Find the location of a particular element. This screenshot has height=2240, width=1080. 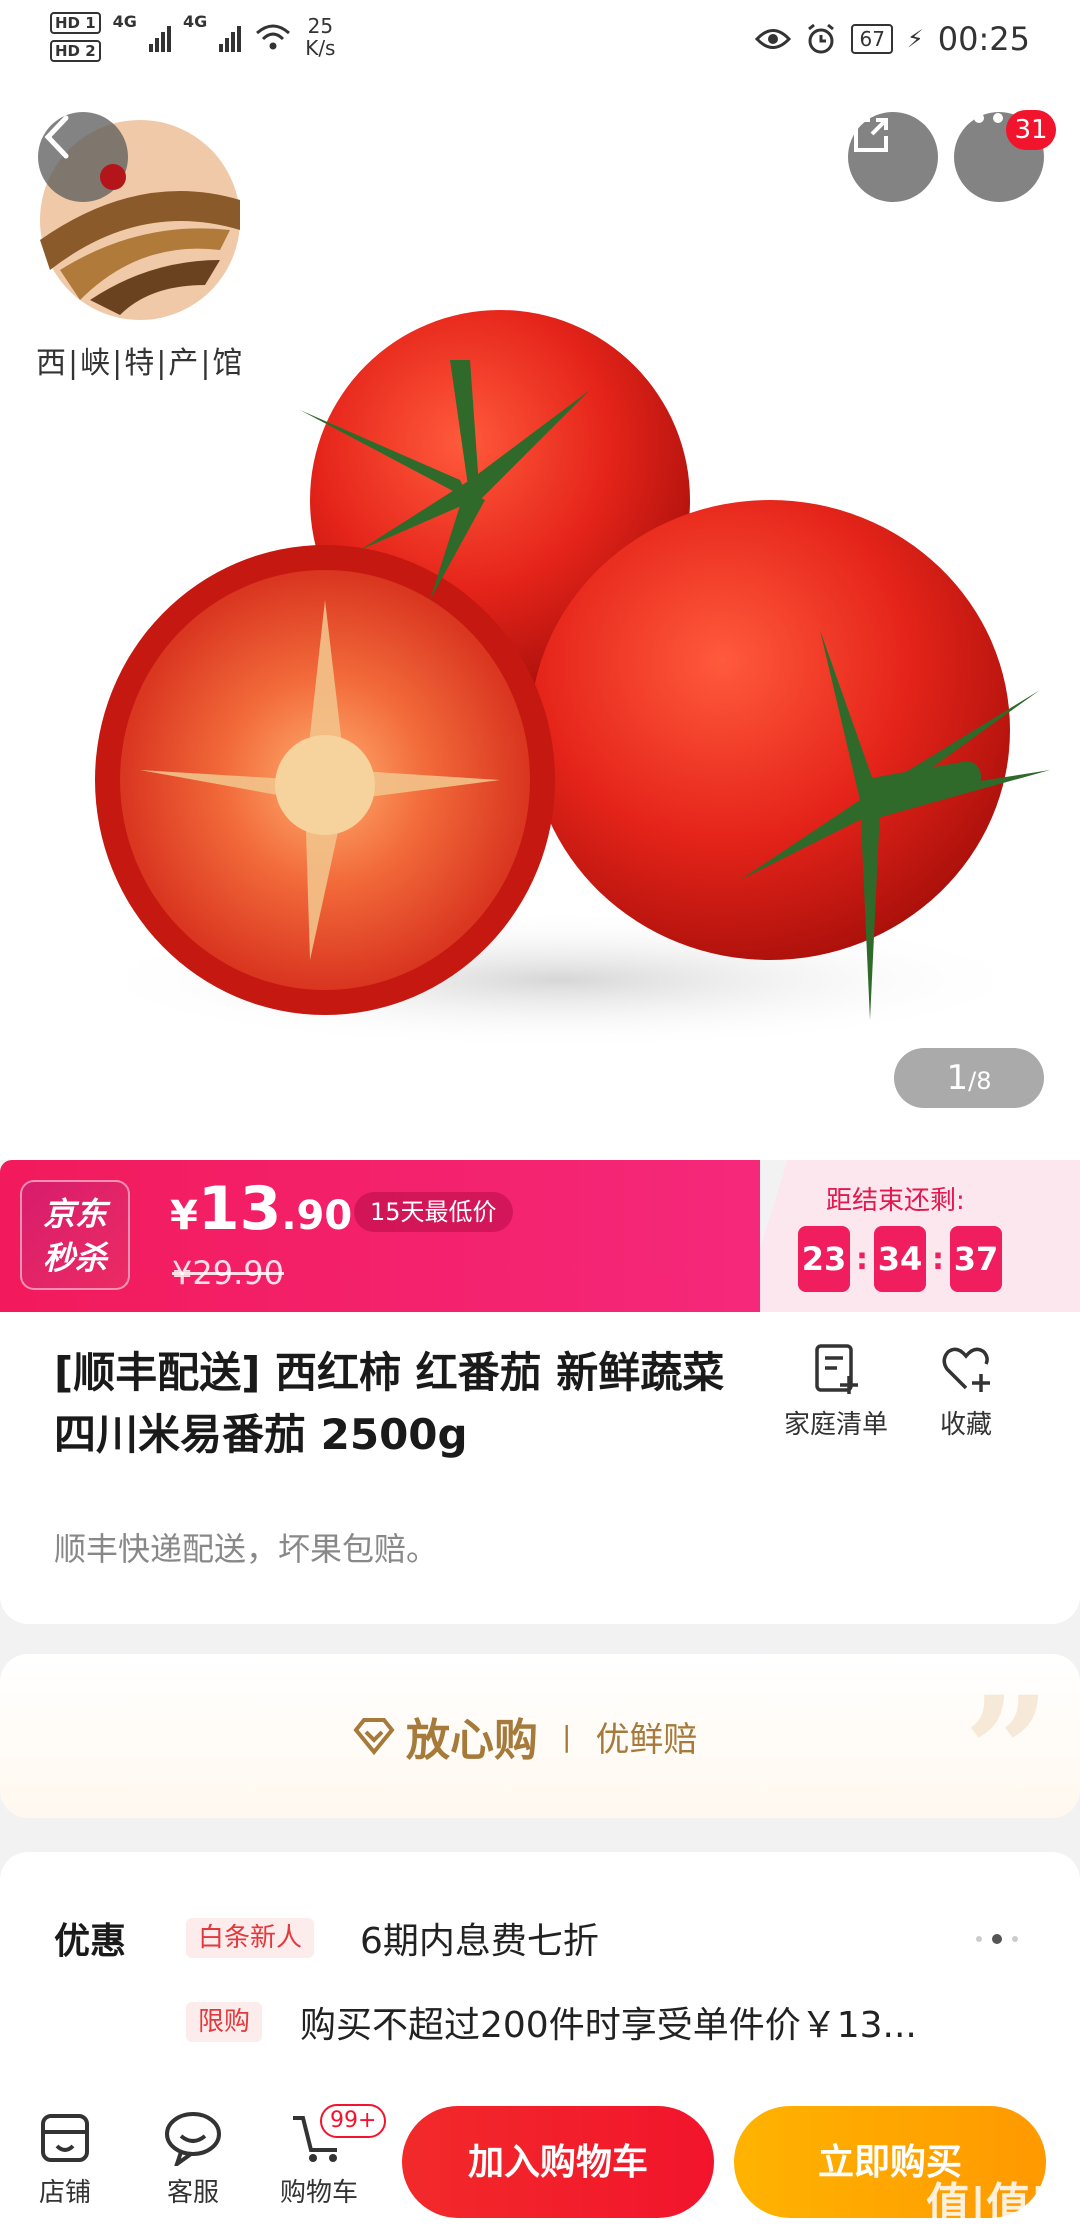

family-list-button: 家庭清单 is located at coordinates (836, 1391).